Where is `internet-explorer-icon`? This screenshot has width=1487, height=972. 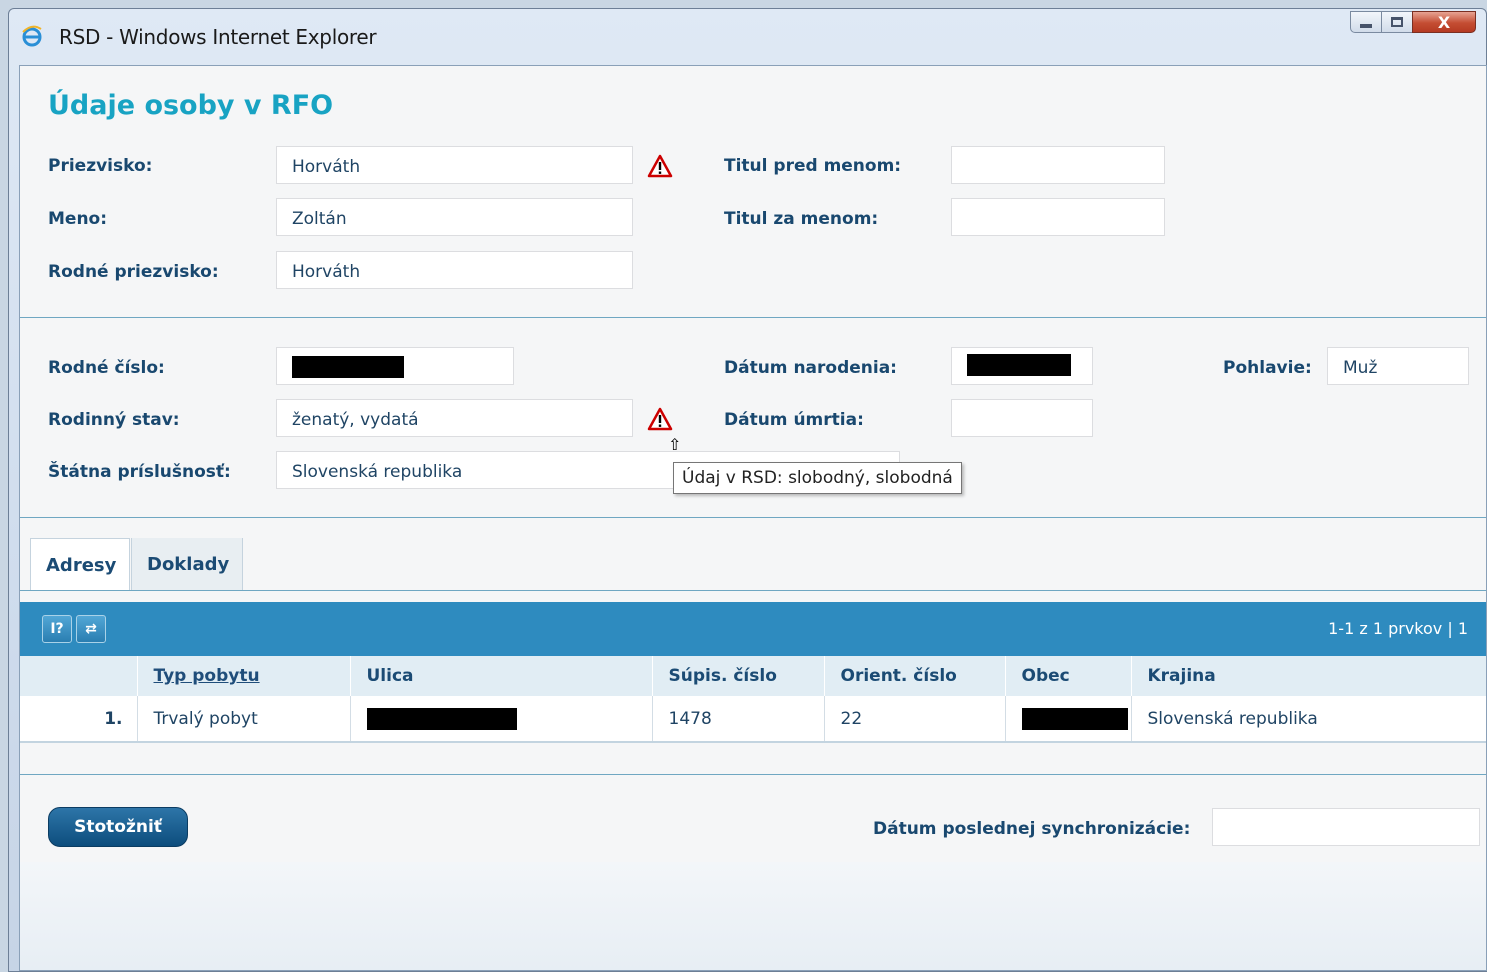 internet-explorer-icon is located at coordinates (32, 36).